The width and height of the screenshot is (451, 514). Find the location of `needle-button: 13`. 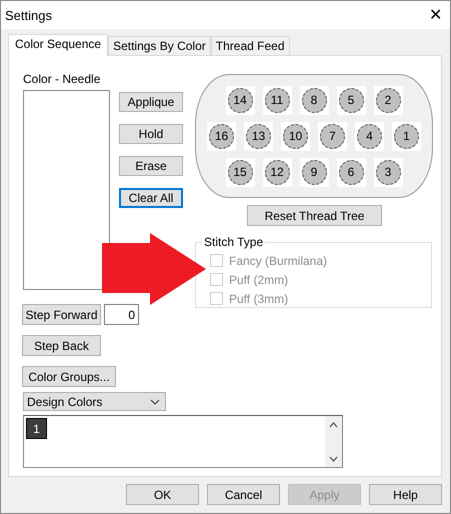

needle-button: 13 is located at coordinates (258, 136).